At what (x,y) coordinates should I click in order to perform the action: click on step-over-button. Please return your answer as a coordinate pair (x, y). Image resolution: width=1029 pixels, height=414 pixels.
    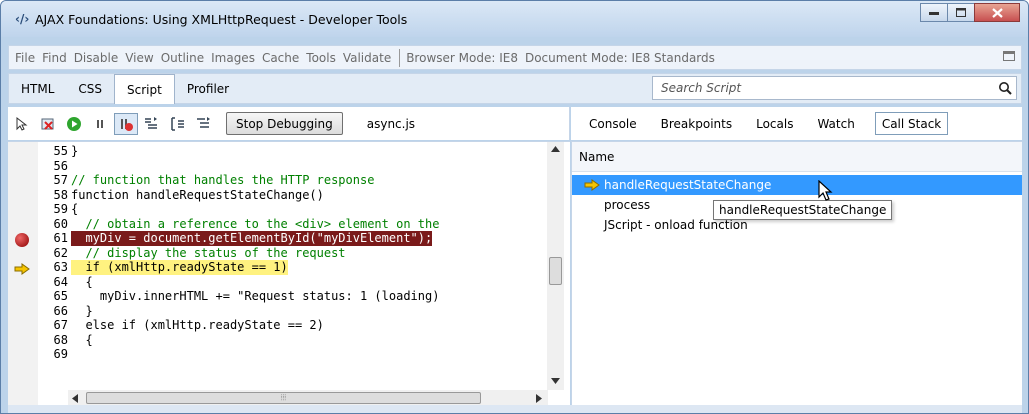
    Looking at the image, I should click on (178, 124).